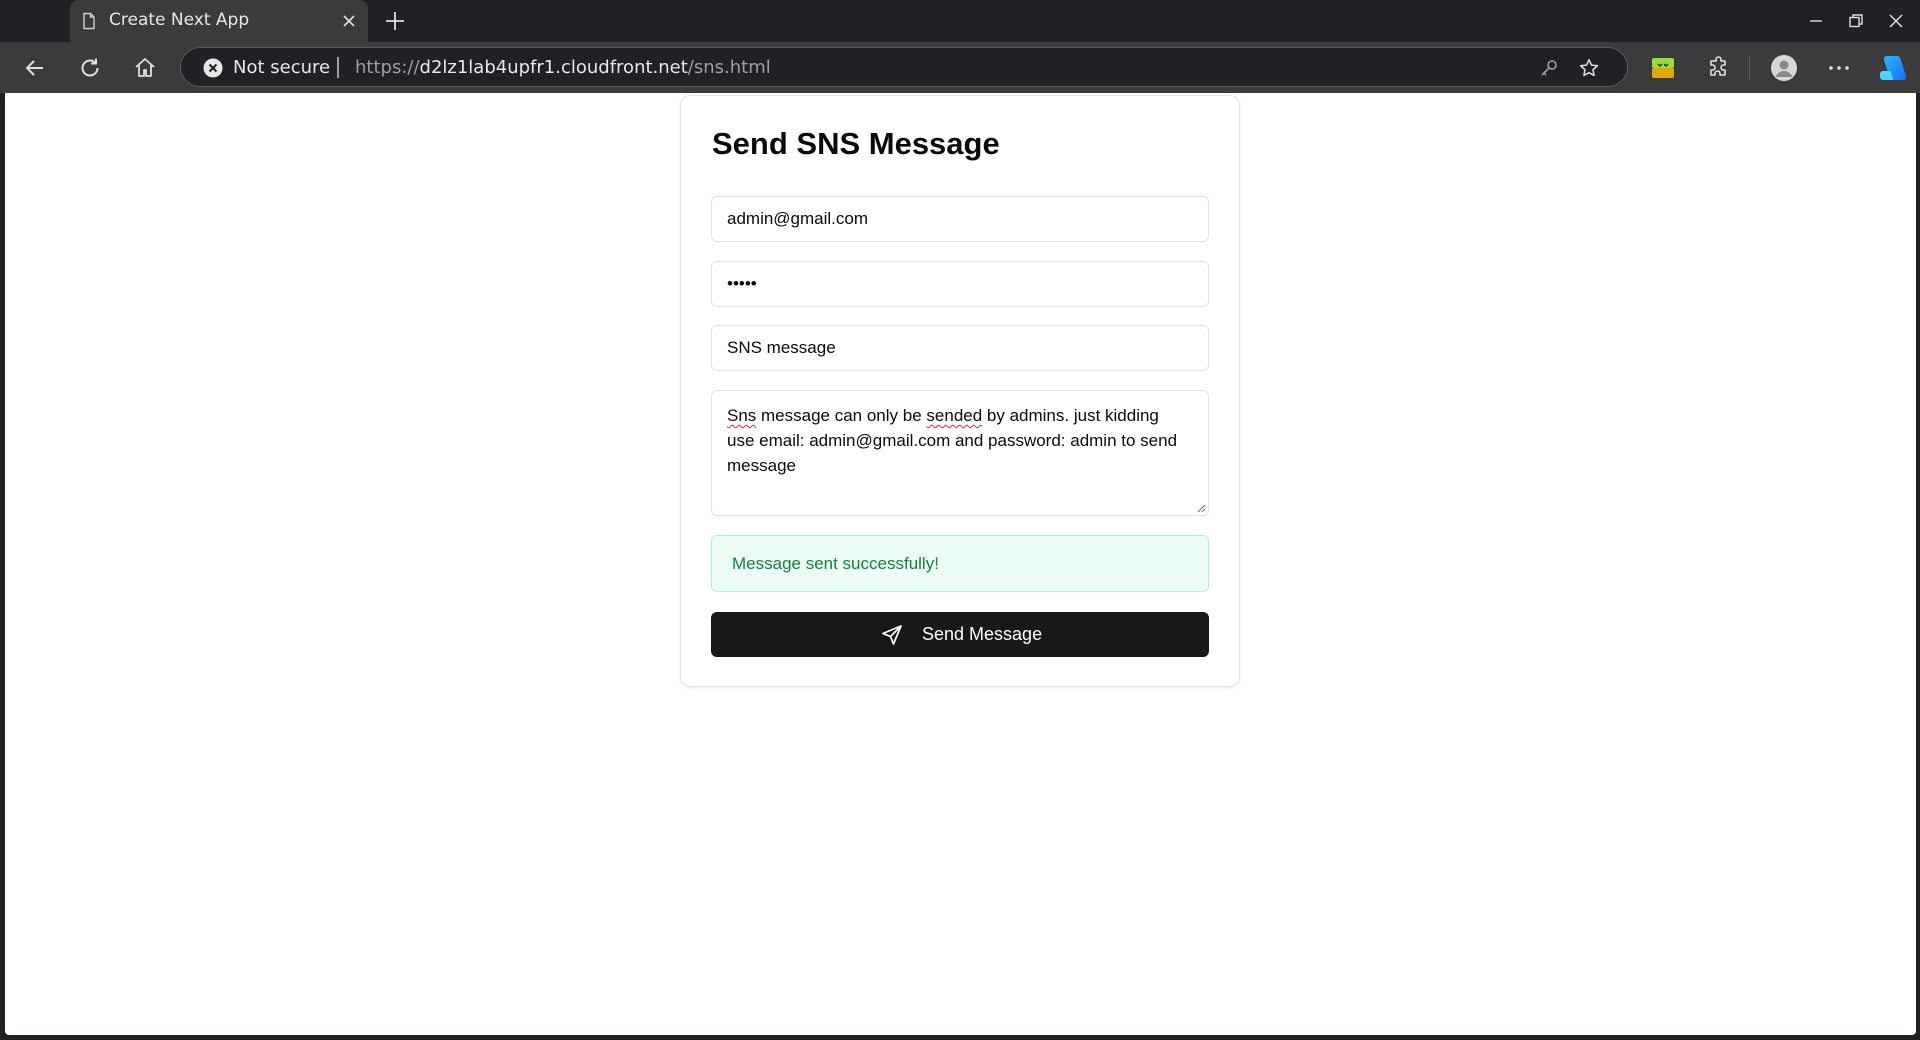 The width and height of the screenshot is (1920, 1040). I want to click on send-message-button: Send Message, so click(960, 634).